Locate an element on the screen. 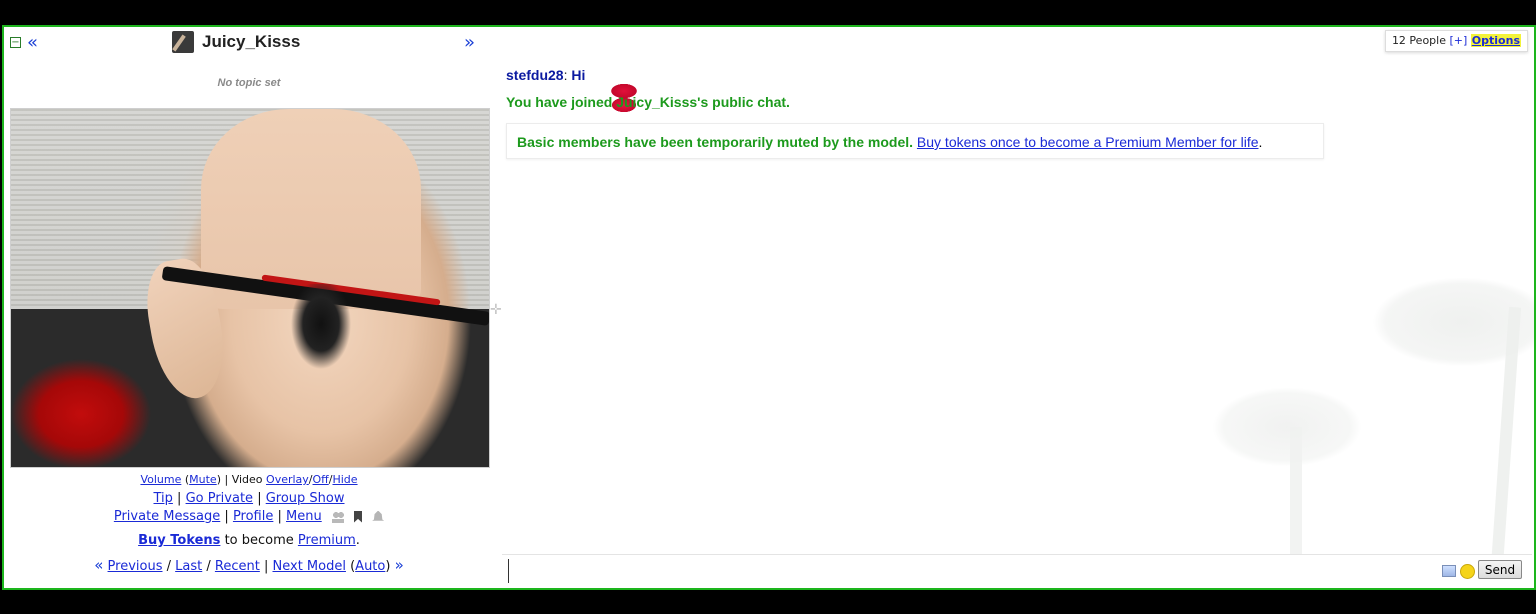 Image resolution: width=1536 pixels, height=614 pixels. model-actions: Private Message | Profile | Menu is located at coordinates (249, 516).